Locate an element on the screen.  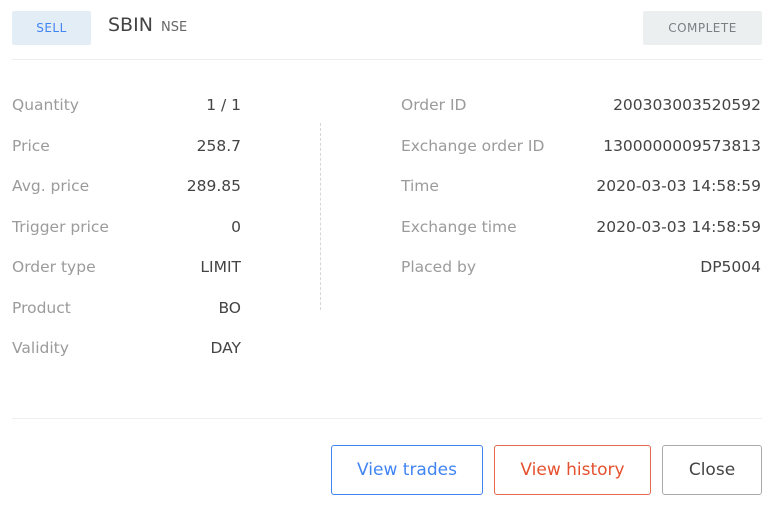
detail-value: 258.7 is located at coordinates (218, 145).